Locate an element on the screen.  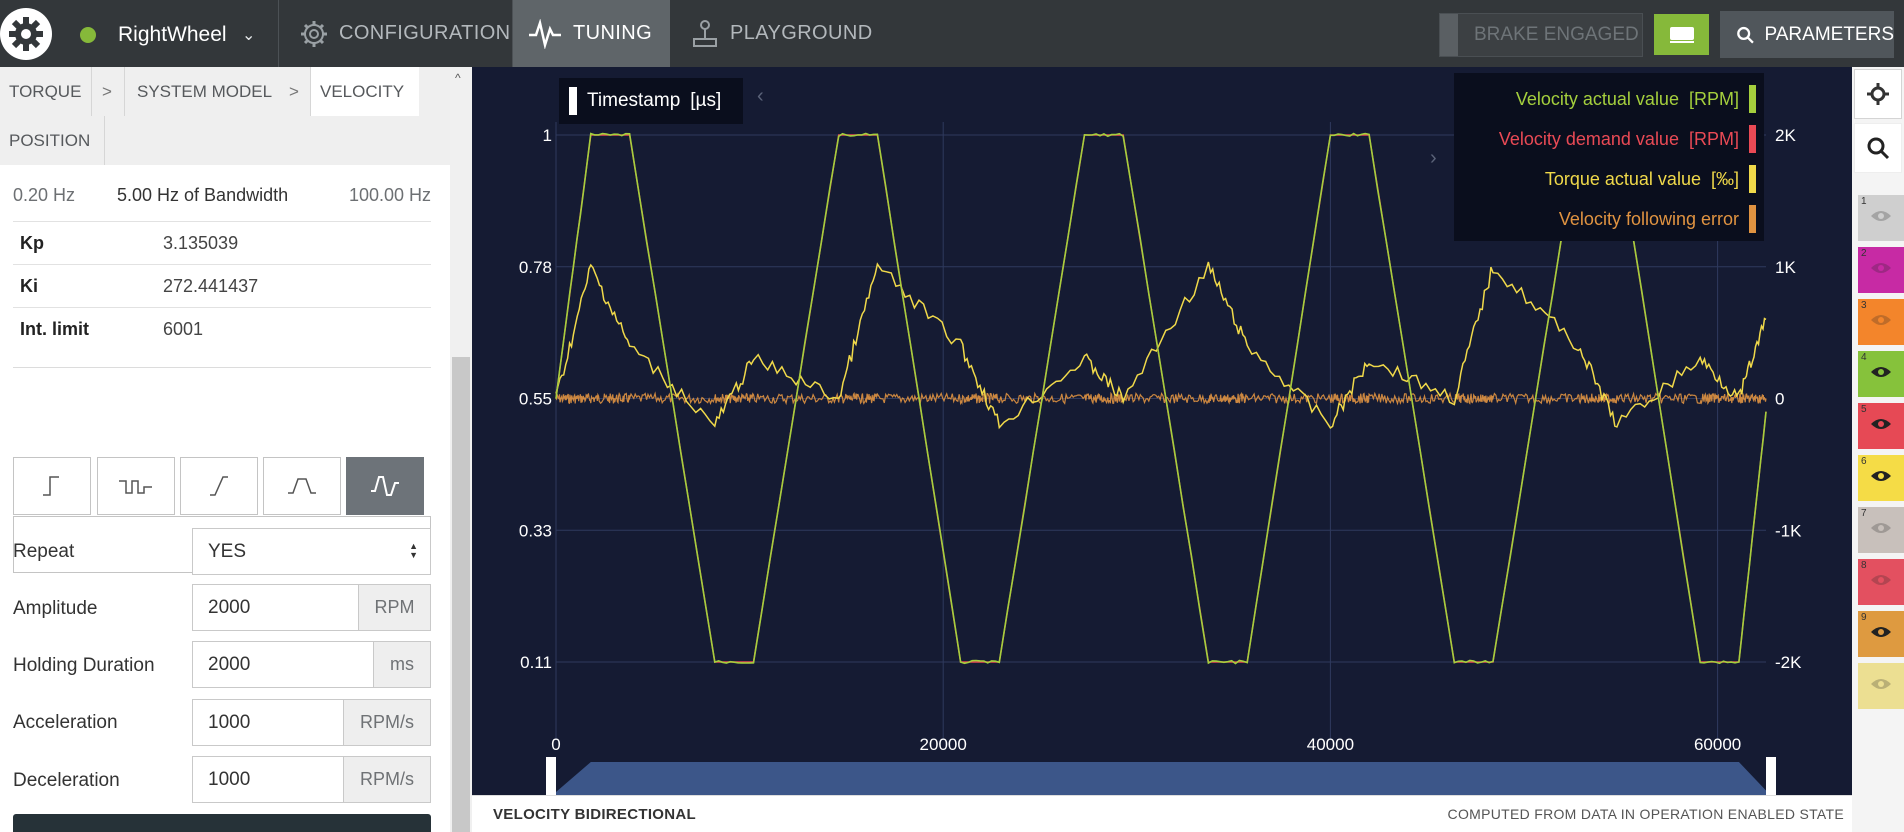
legend-item: Torque actual value [‰] is located at coordinates (1650, 179).